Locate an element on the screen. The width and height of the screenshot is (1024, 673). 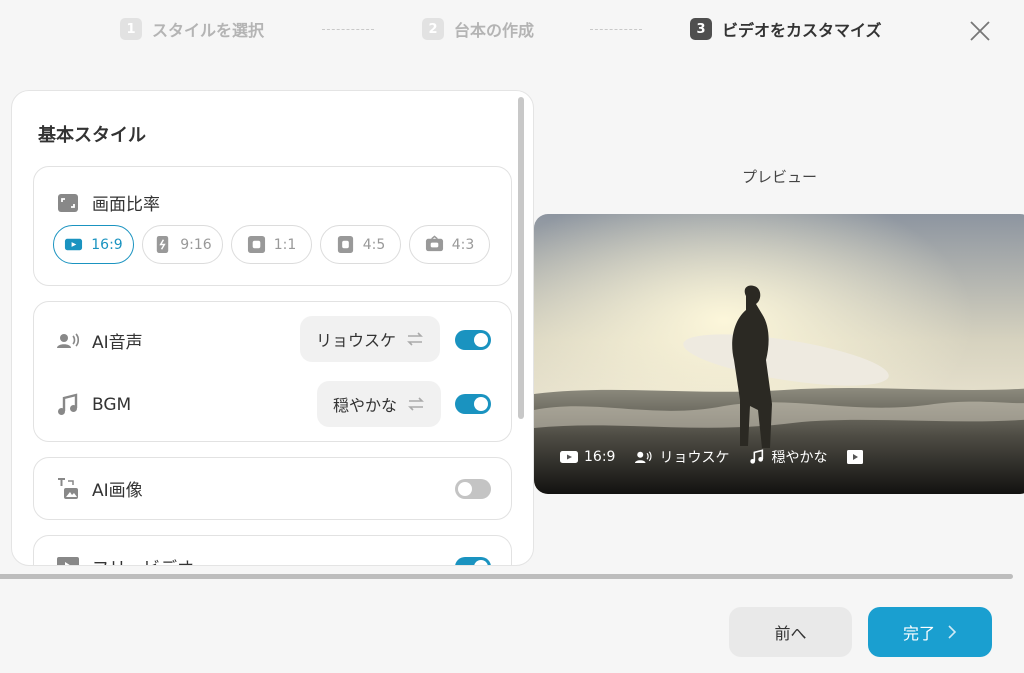
overlay-bgm: 穏やかな is located at coordinates (788, 457).